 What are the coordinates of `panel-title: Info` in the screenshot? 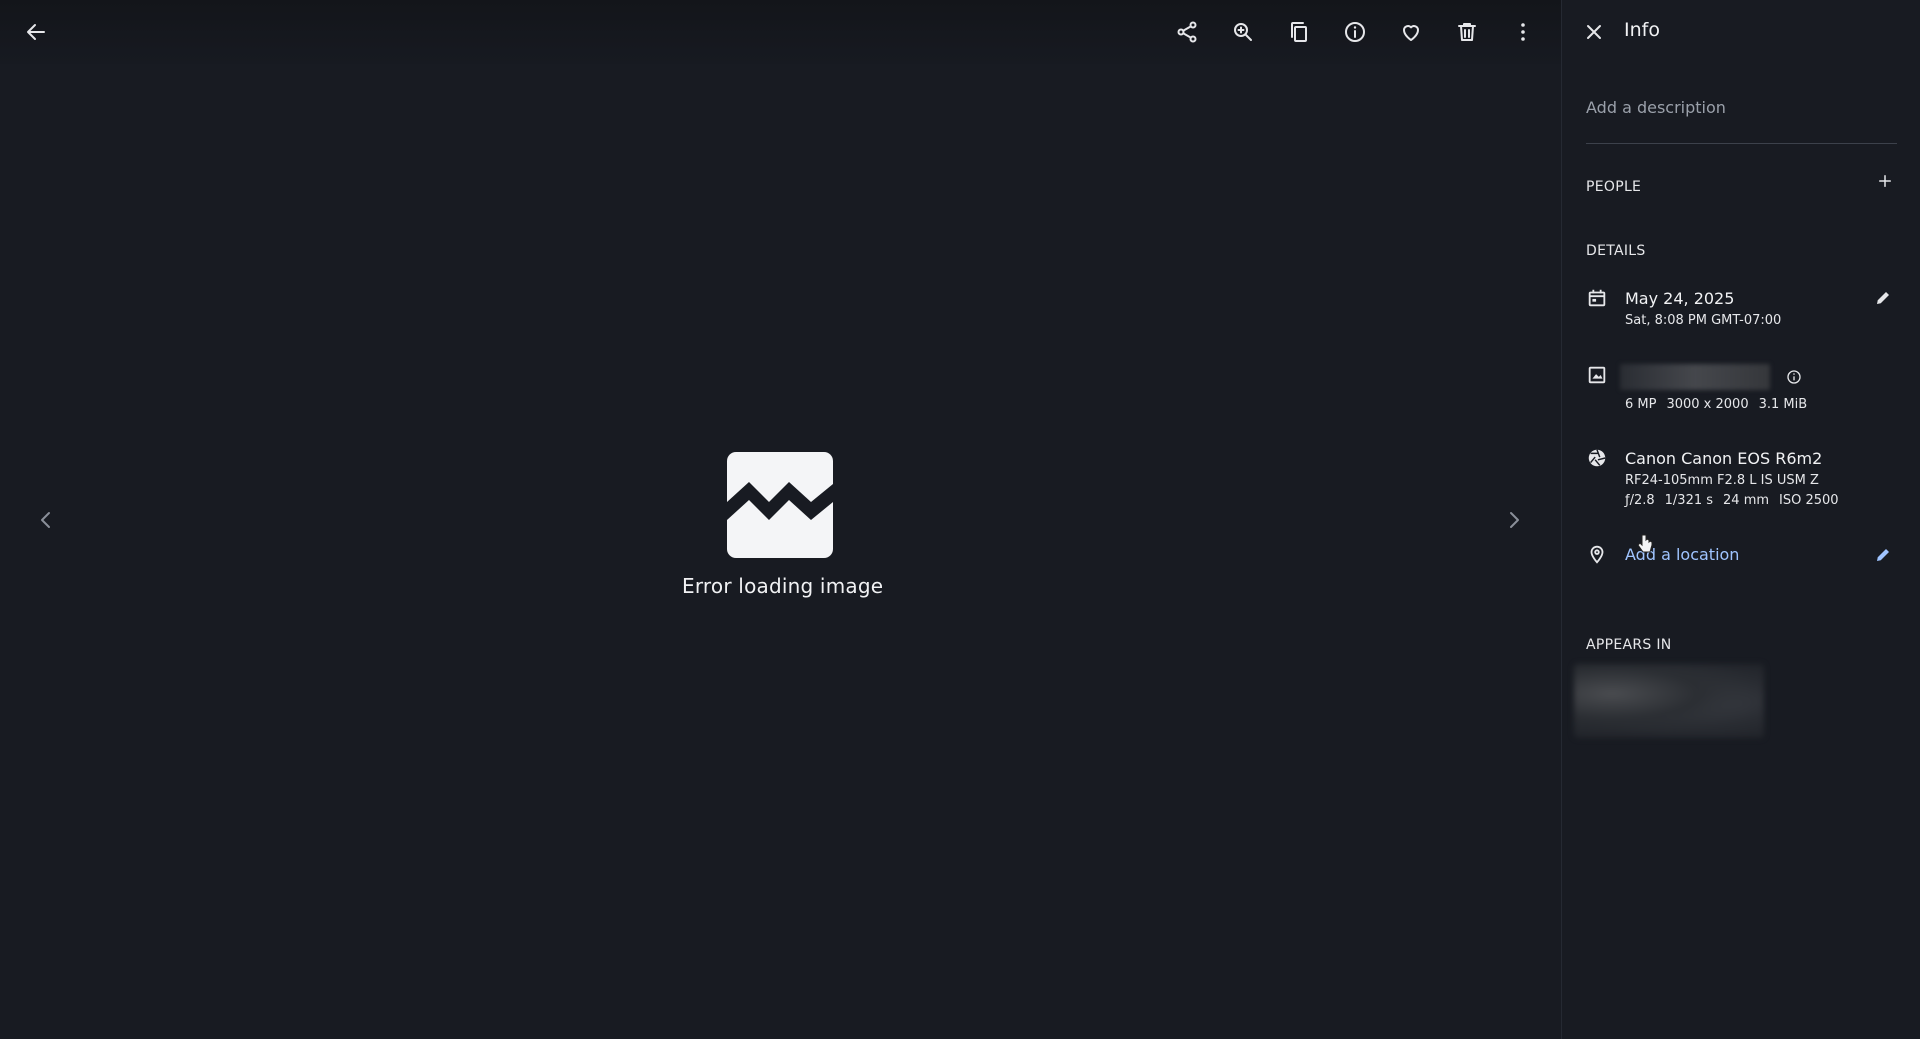 It's located at (1642, 30).